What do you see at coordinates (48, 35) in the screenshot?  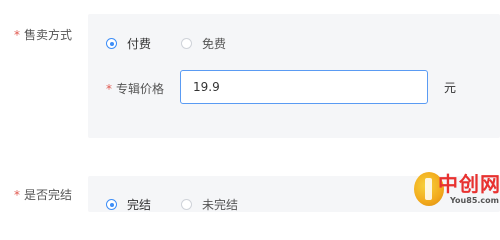 I see `sale-mode-label-text: 售卖方式` at bounding box center [48, 35].